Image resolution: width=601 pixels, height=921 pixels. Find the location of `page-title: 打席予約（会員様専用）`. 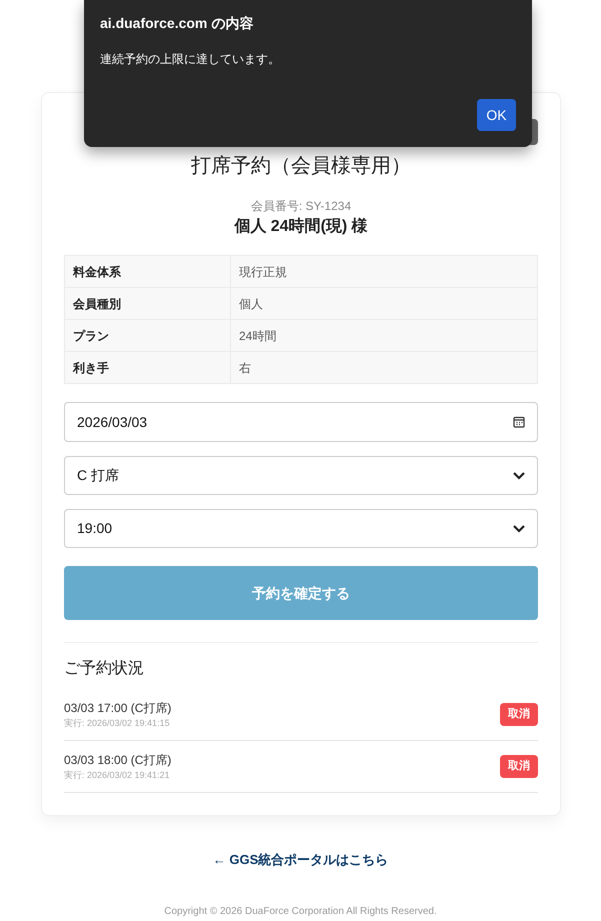

page-title: 打席予約（会員様専用） is located at coordinates (301, 166).